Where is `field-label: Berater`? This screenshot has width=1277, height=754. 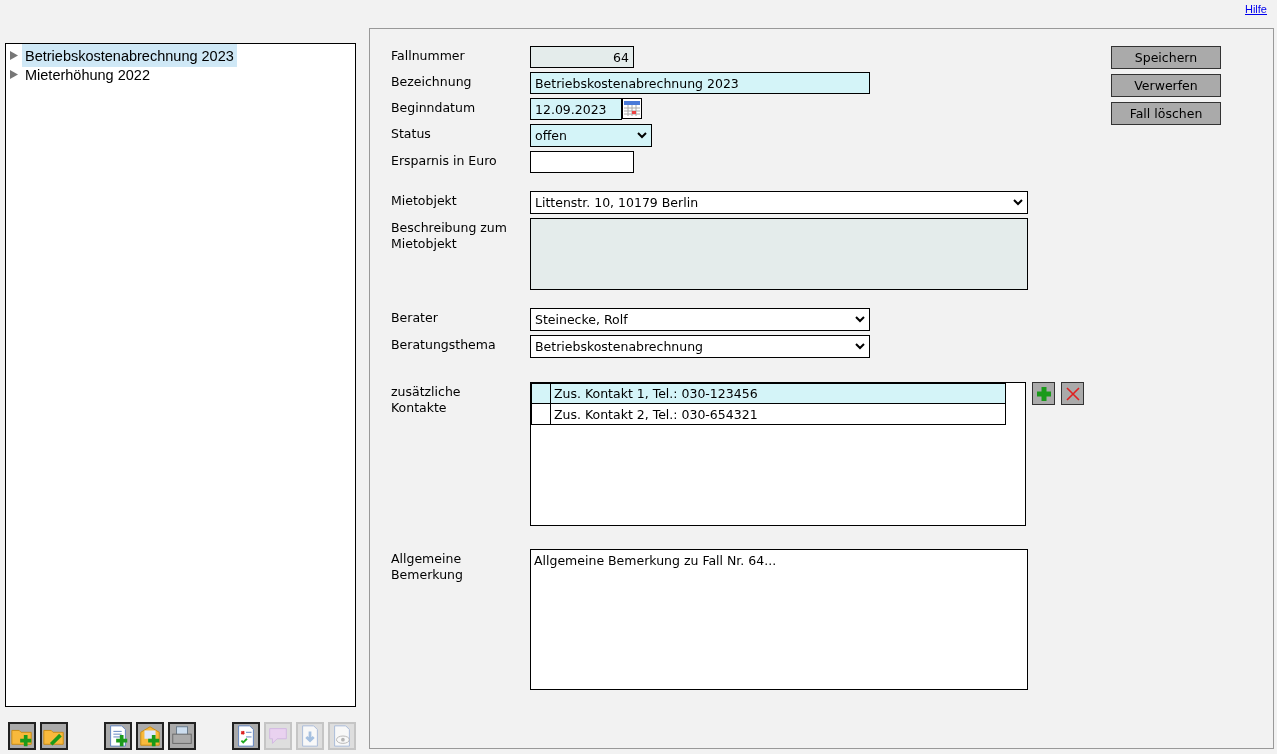 field-label: Berater is located at coordinates (415, 317).